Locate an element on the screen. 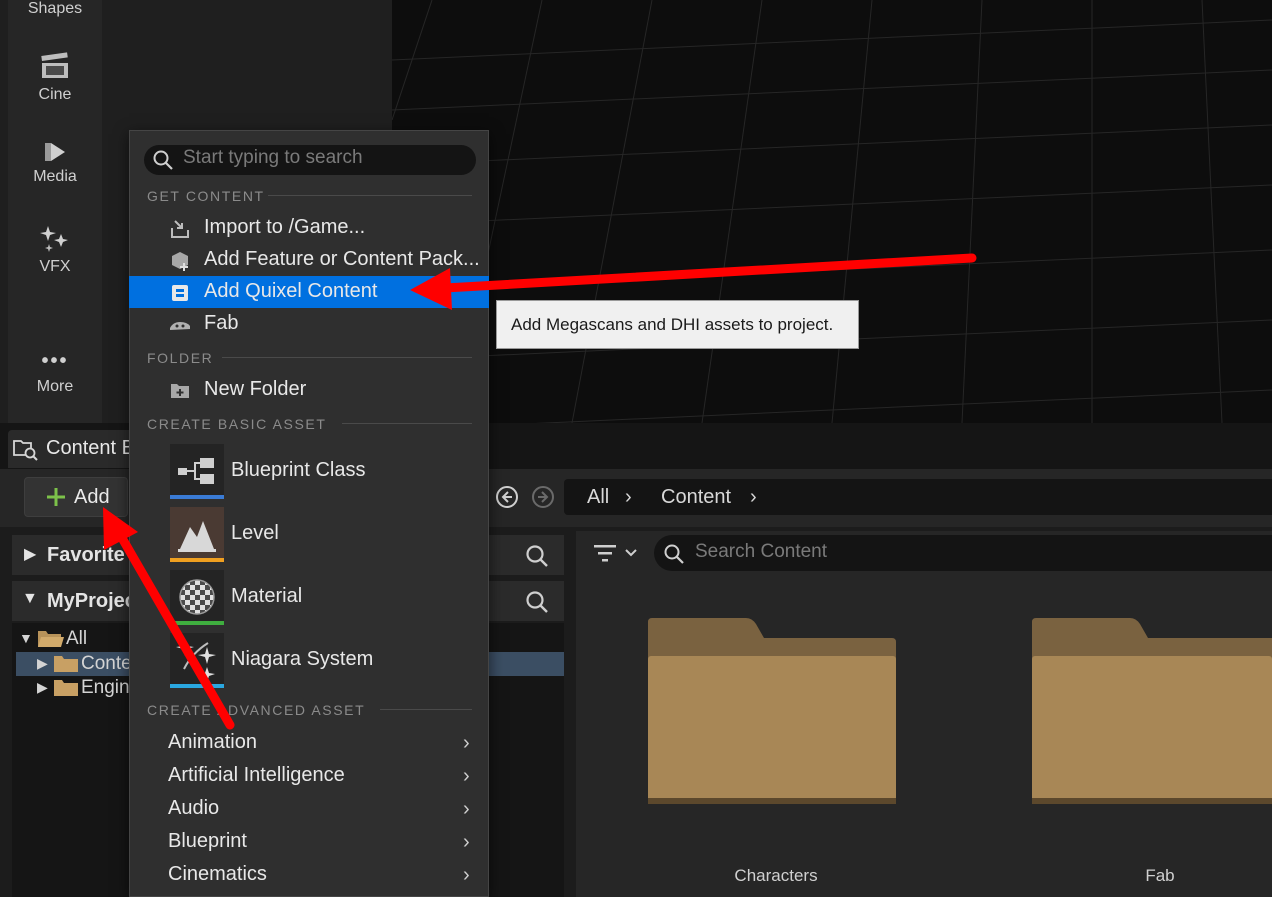 The height and width of the screenshot is (897, 1272). feature-pack-icon is located at coordinates (180, 261).